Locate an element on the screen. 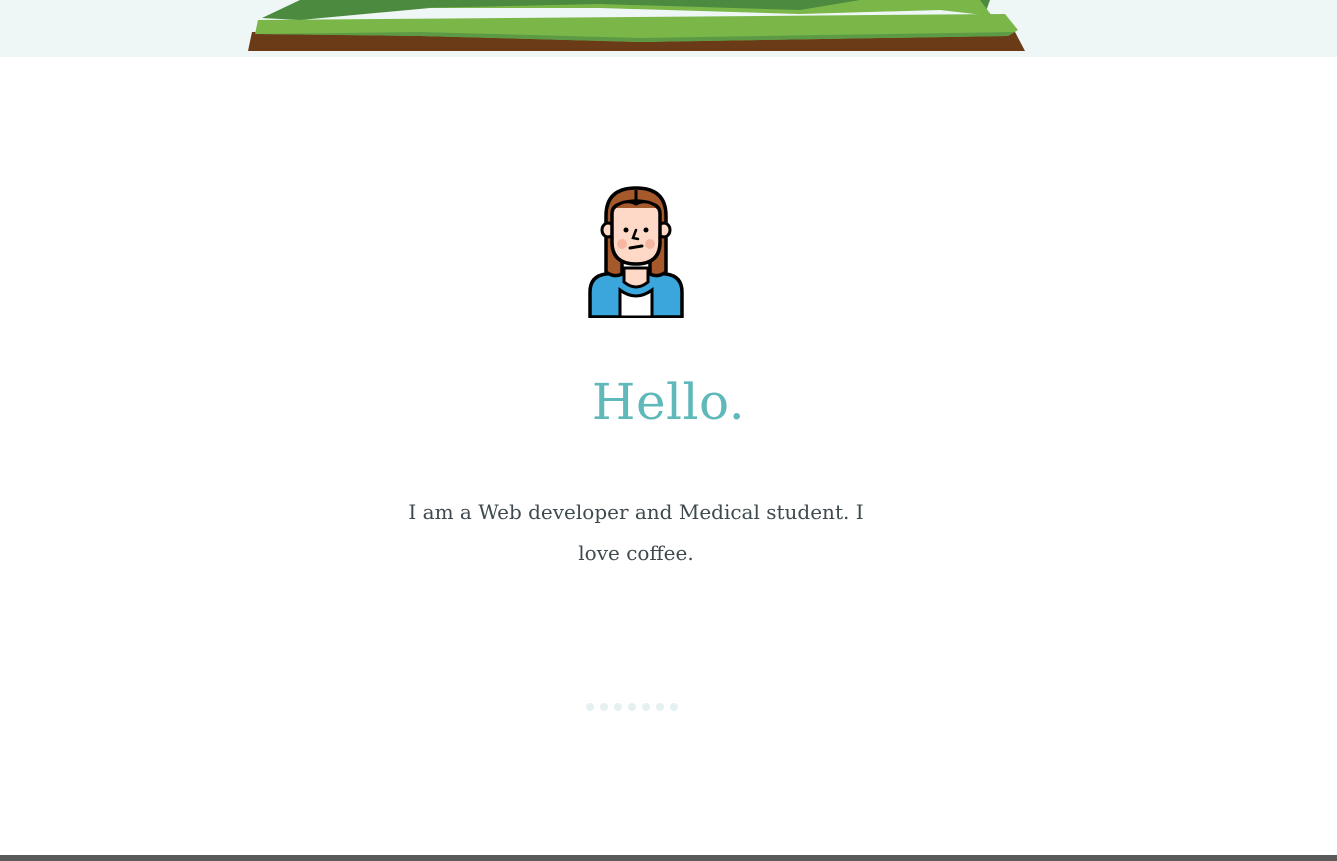 The width and height of the screenshot is (1337, 861). header-band is located at coordinates (668, 28).